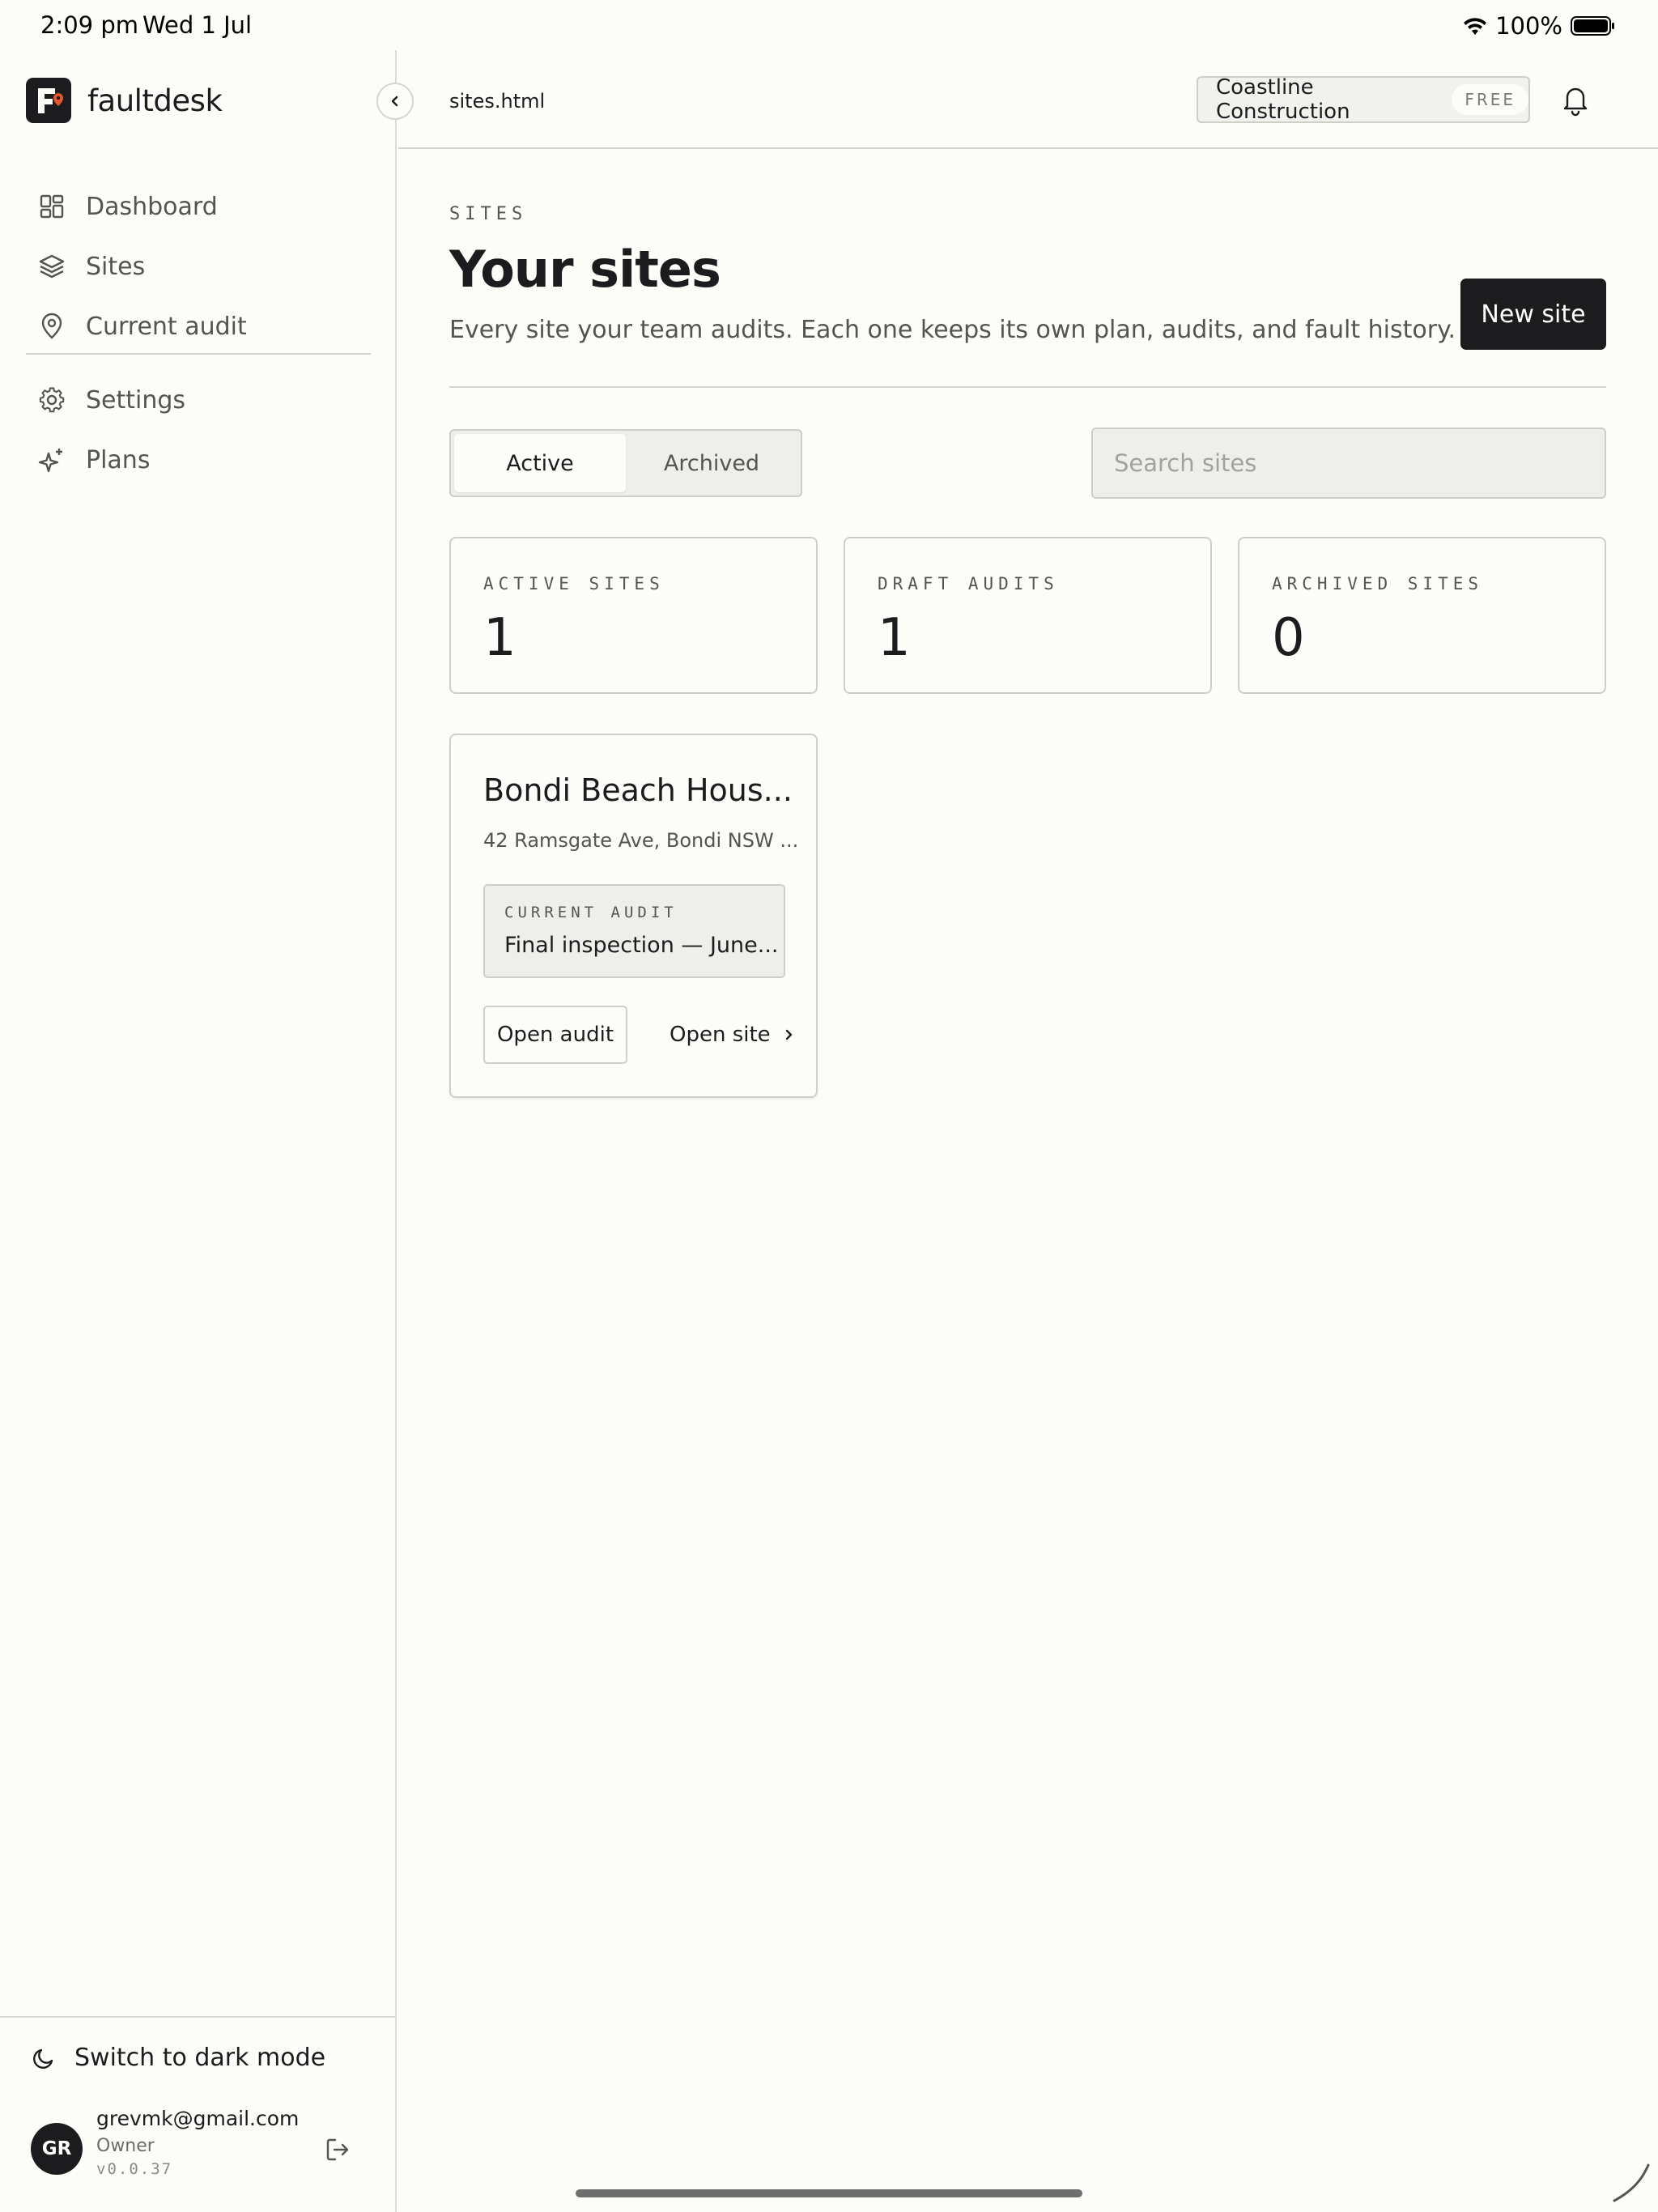 This screenshot has height=2212, width=1658. Describe the element at coordinates (118, 460) in the screenshot. I see `sidebar-item-label: Plans` at that location.